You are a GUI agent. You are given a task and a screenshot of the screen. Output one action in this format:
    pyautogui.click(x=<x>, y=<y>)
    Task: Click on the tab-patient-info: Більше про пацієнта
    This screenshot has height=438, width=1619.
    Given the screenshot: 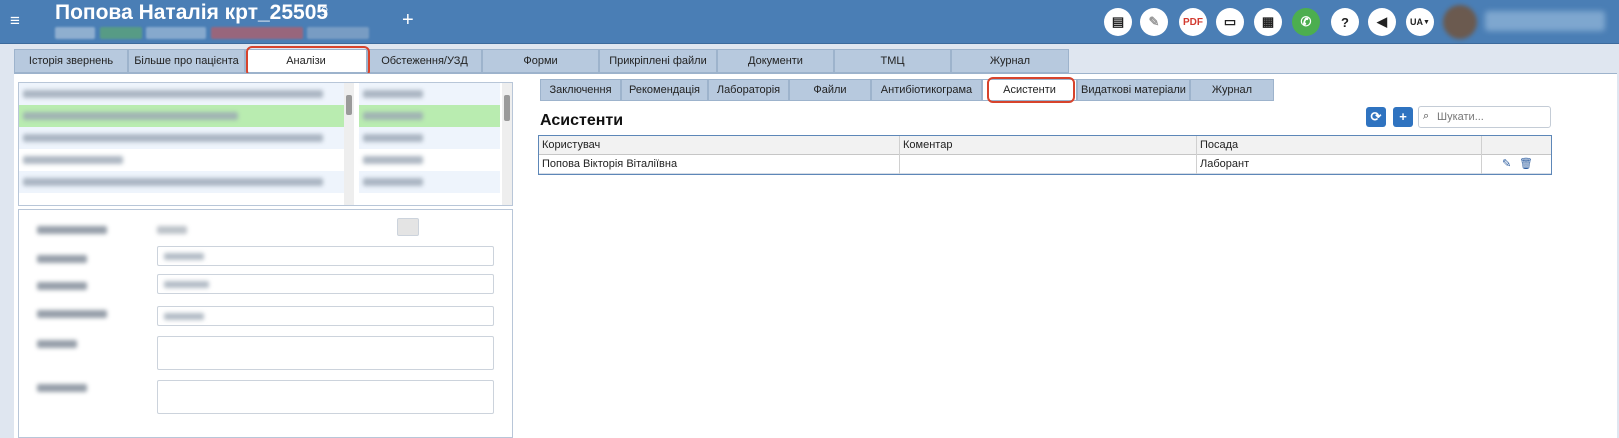 What is the action you would take?
    pyautogui.click(x=186, y=61)
    